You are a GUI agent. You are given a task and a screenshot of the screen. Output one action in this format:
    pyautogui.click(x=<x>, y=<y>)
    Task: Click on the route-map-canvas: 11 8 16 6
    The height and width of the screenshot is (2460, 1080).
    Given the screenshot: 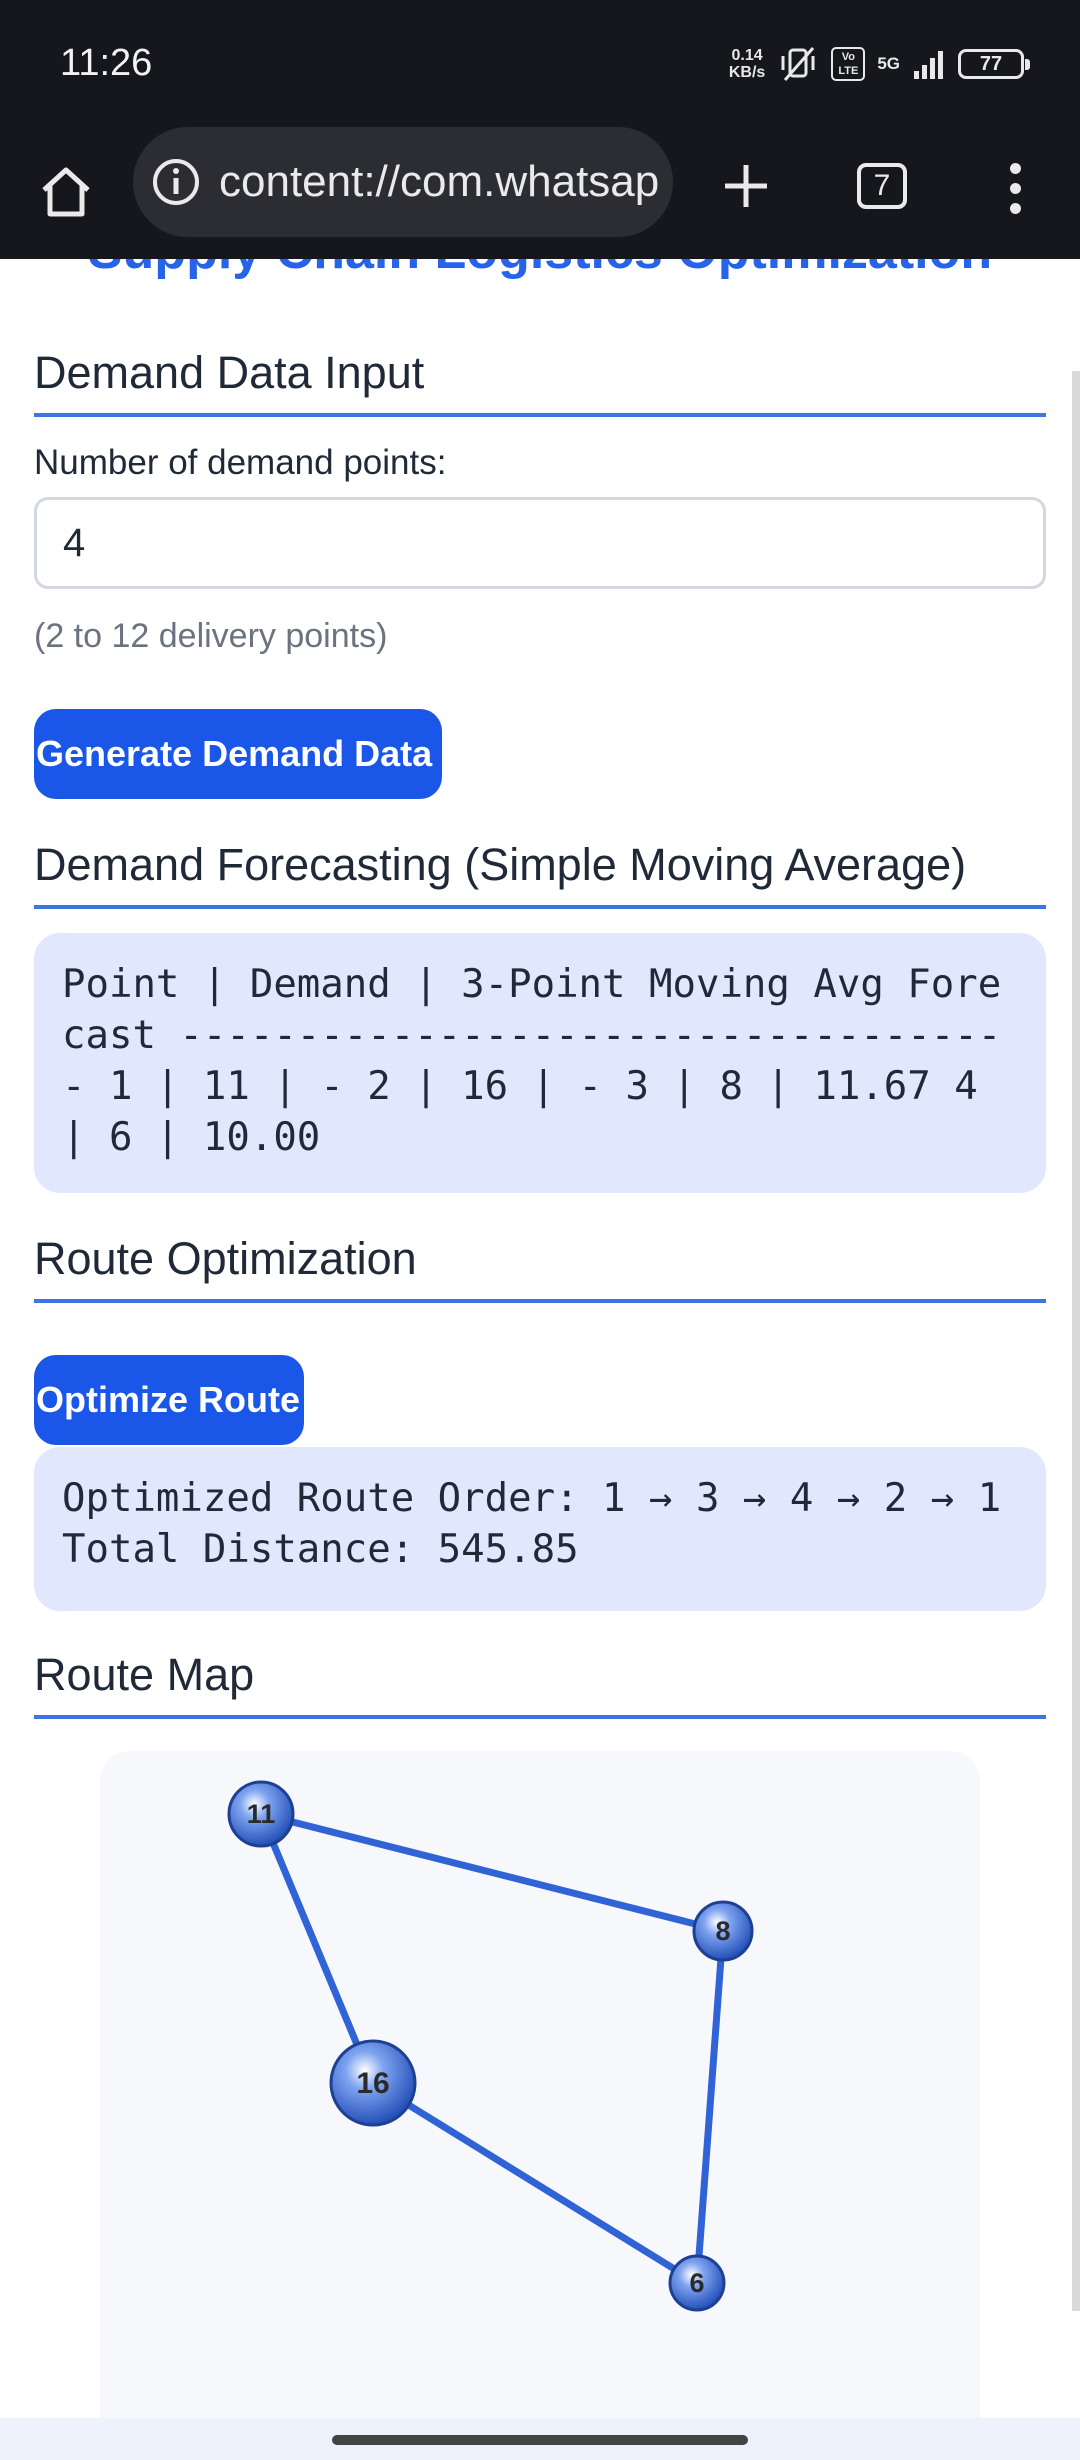 What is the action you would take?
    pyautogui.click(x=490, y=2046)
    